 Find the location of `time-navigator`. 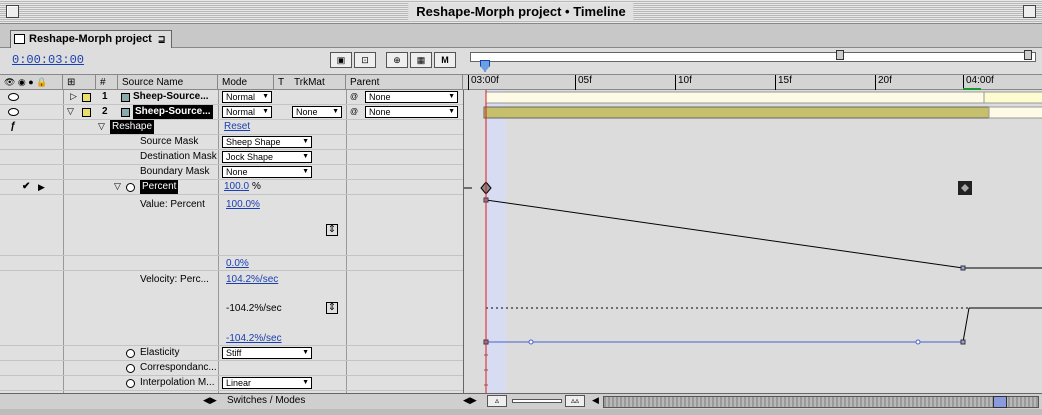

time-navigator is located at coordinates (753, 57).